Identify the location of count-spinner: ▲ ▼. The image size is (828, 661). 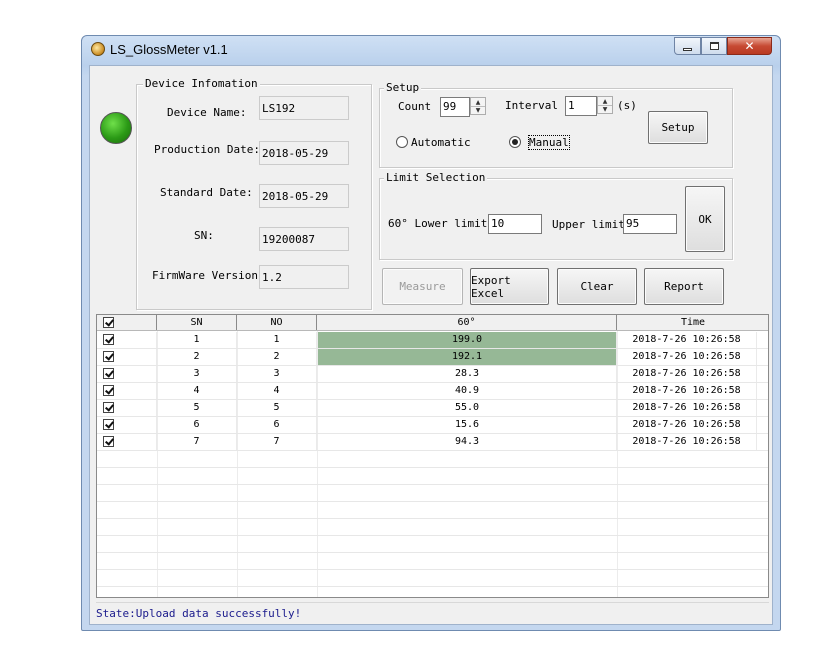
(478, 106).